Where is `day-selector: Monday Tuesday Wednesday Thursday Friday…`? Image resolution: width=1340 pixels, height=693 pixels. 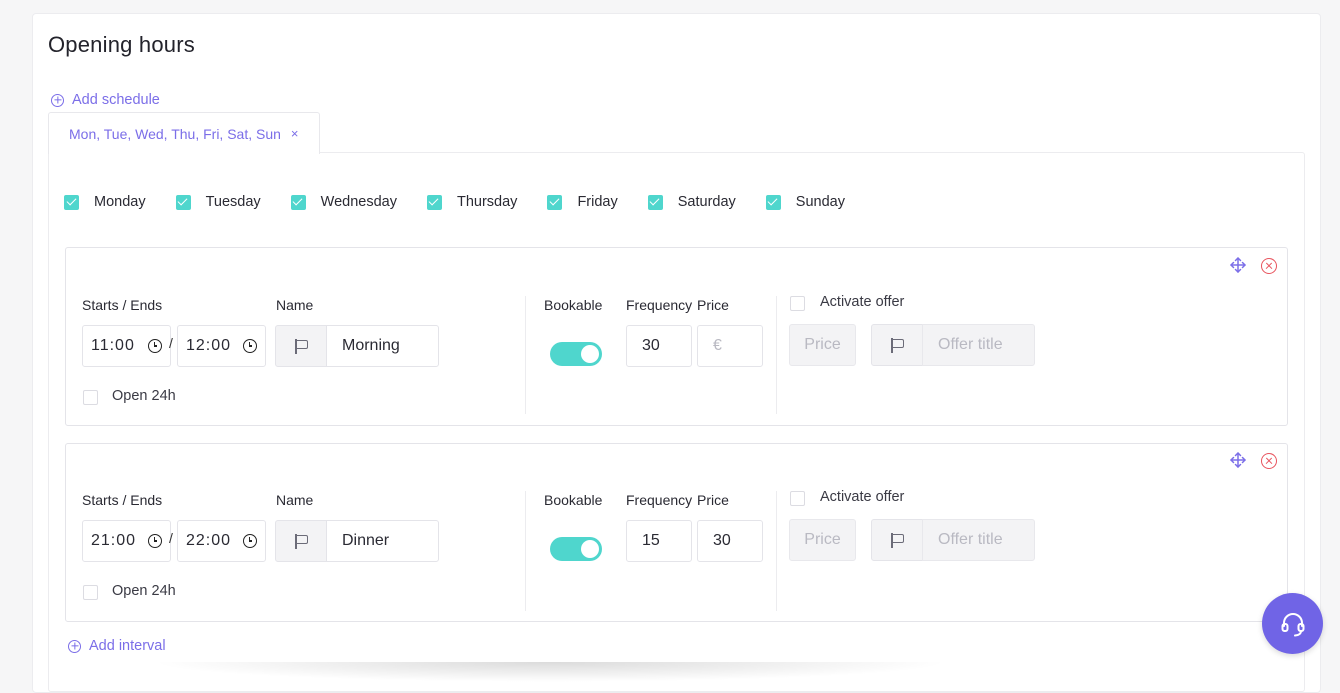 day-selector: Monday Tuesday Wednesday Thursday Friday… is located at coordinates (469, 202).